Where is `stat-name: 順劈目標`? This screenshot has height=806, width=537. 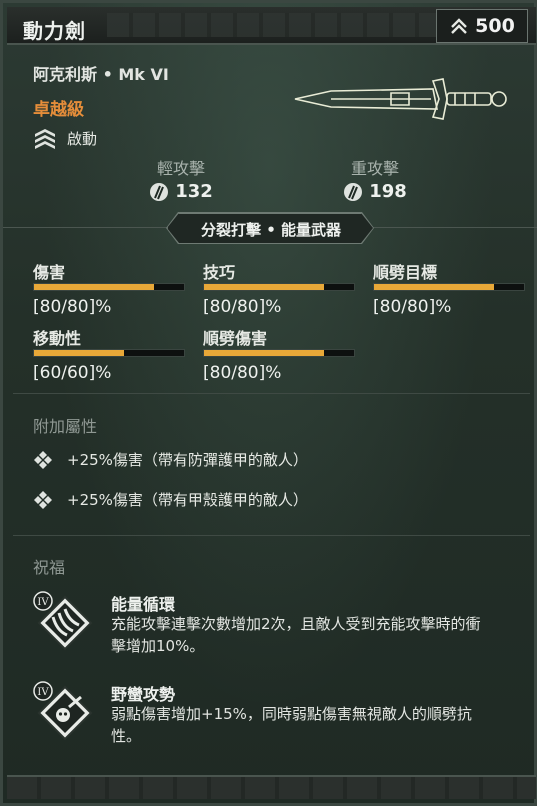
stat-name: 順劈目標 is located at coordinates (405, 272).